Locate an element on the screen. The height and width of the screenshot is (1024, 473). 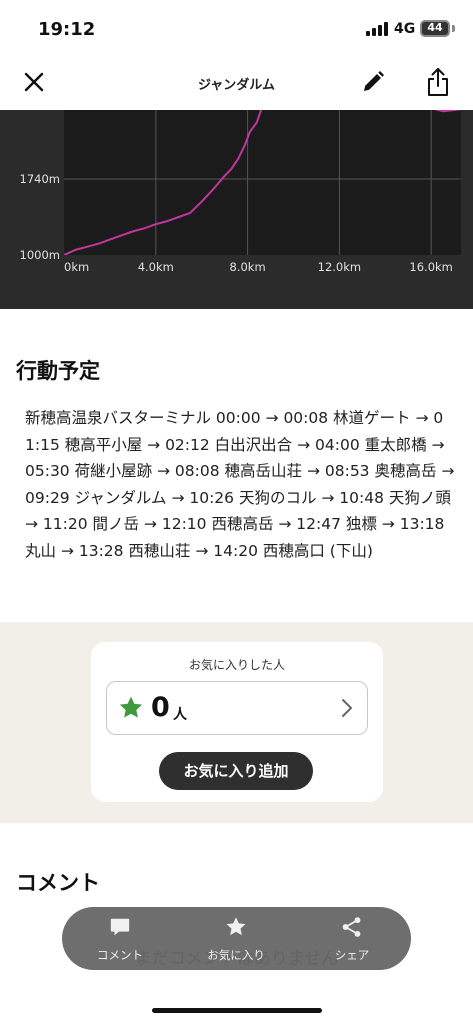
tab-favorite-label: お気に入り is located at coordinates (236, 955).